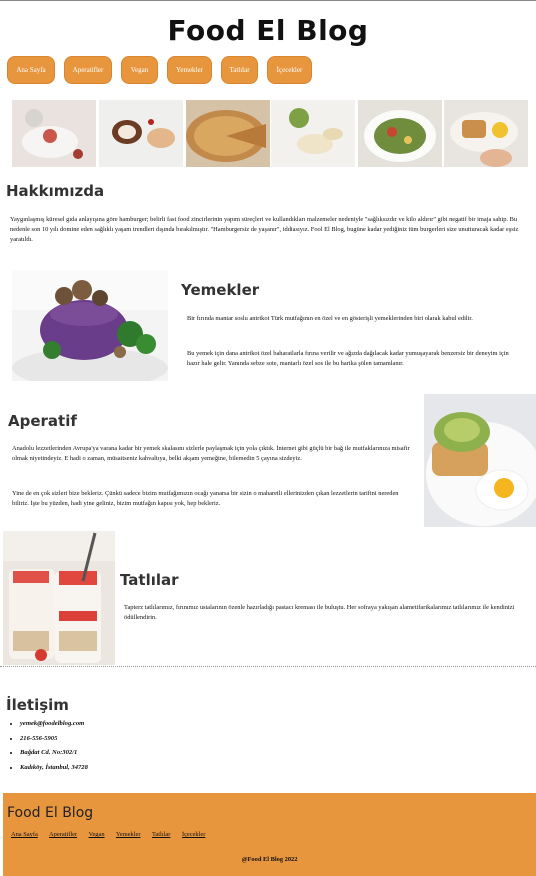 The width and height of the screenshot is (536, 876). I want to click on contact-phone: 216-556-5905, so click(54, 738).